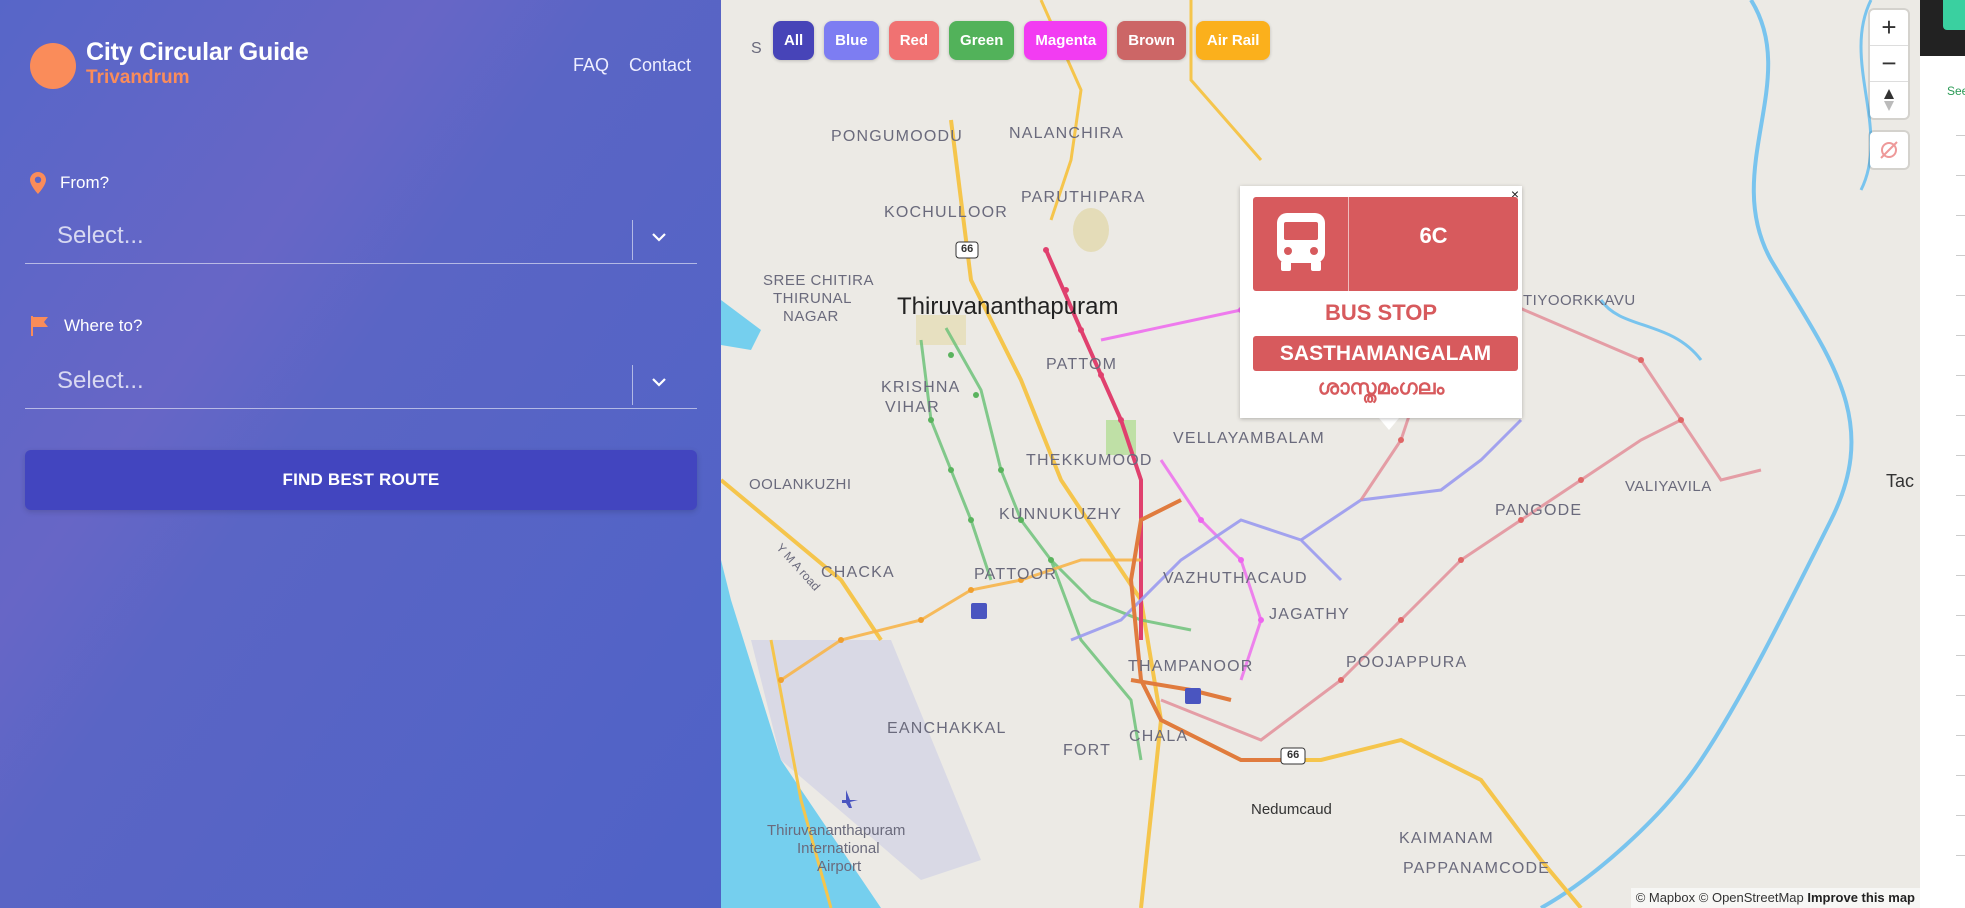 The width and height of the screenshot is (1965, 908). Describe the element at coordinates (38, 183) in the screenshot. I see `map-pin-icon` at that location.